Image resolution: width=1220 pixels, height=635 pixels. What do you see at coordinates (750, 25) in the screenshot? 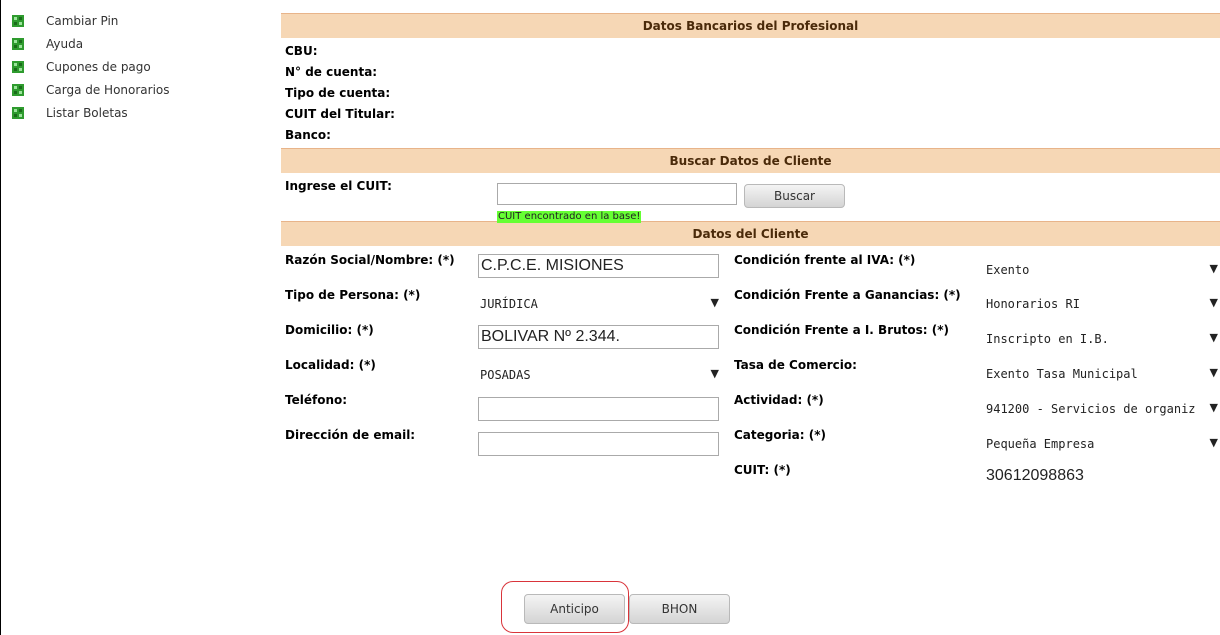
I see `bank-section-header: Datos Bancarios del Profesional` at bounding box center [750, 25].